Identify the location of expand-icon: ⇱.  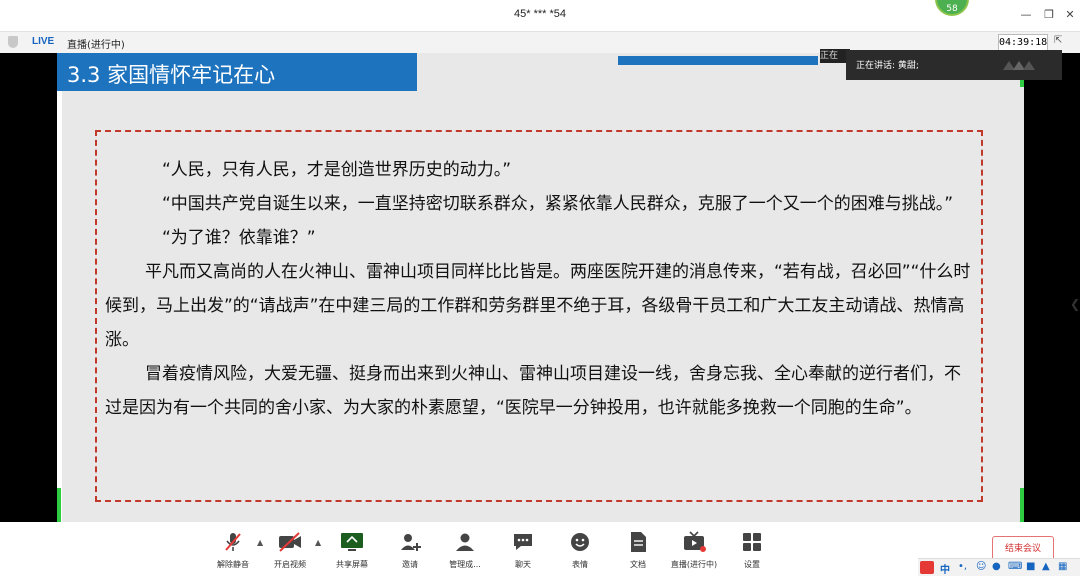
(1060, 41).